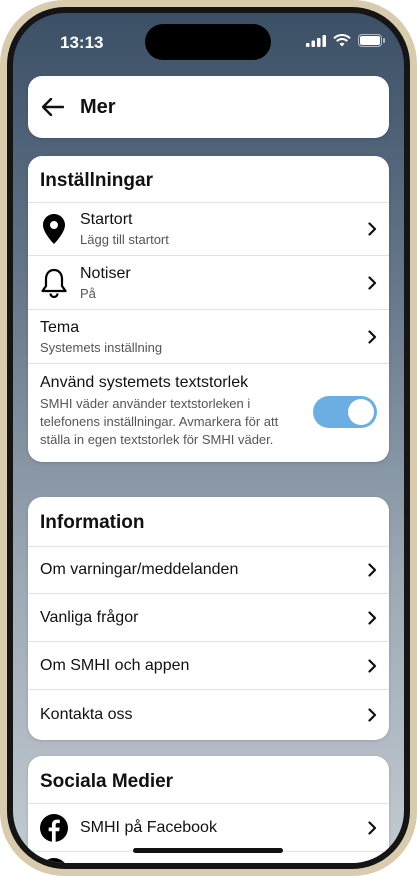  What do you see at coordinates (54, 828) in the screenshot?
I see `facebook-icon` at bounding box center [54, 828].